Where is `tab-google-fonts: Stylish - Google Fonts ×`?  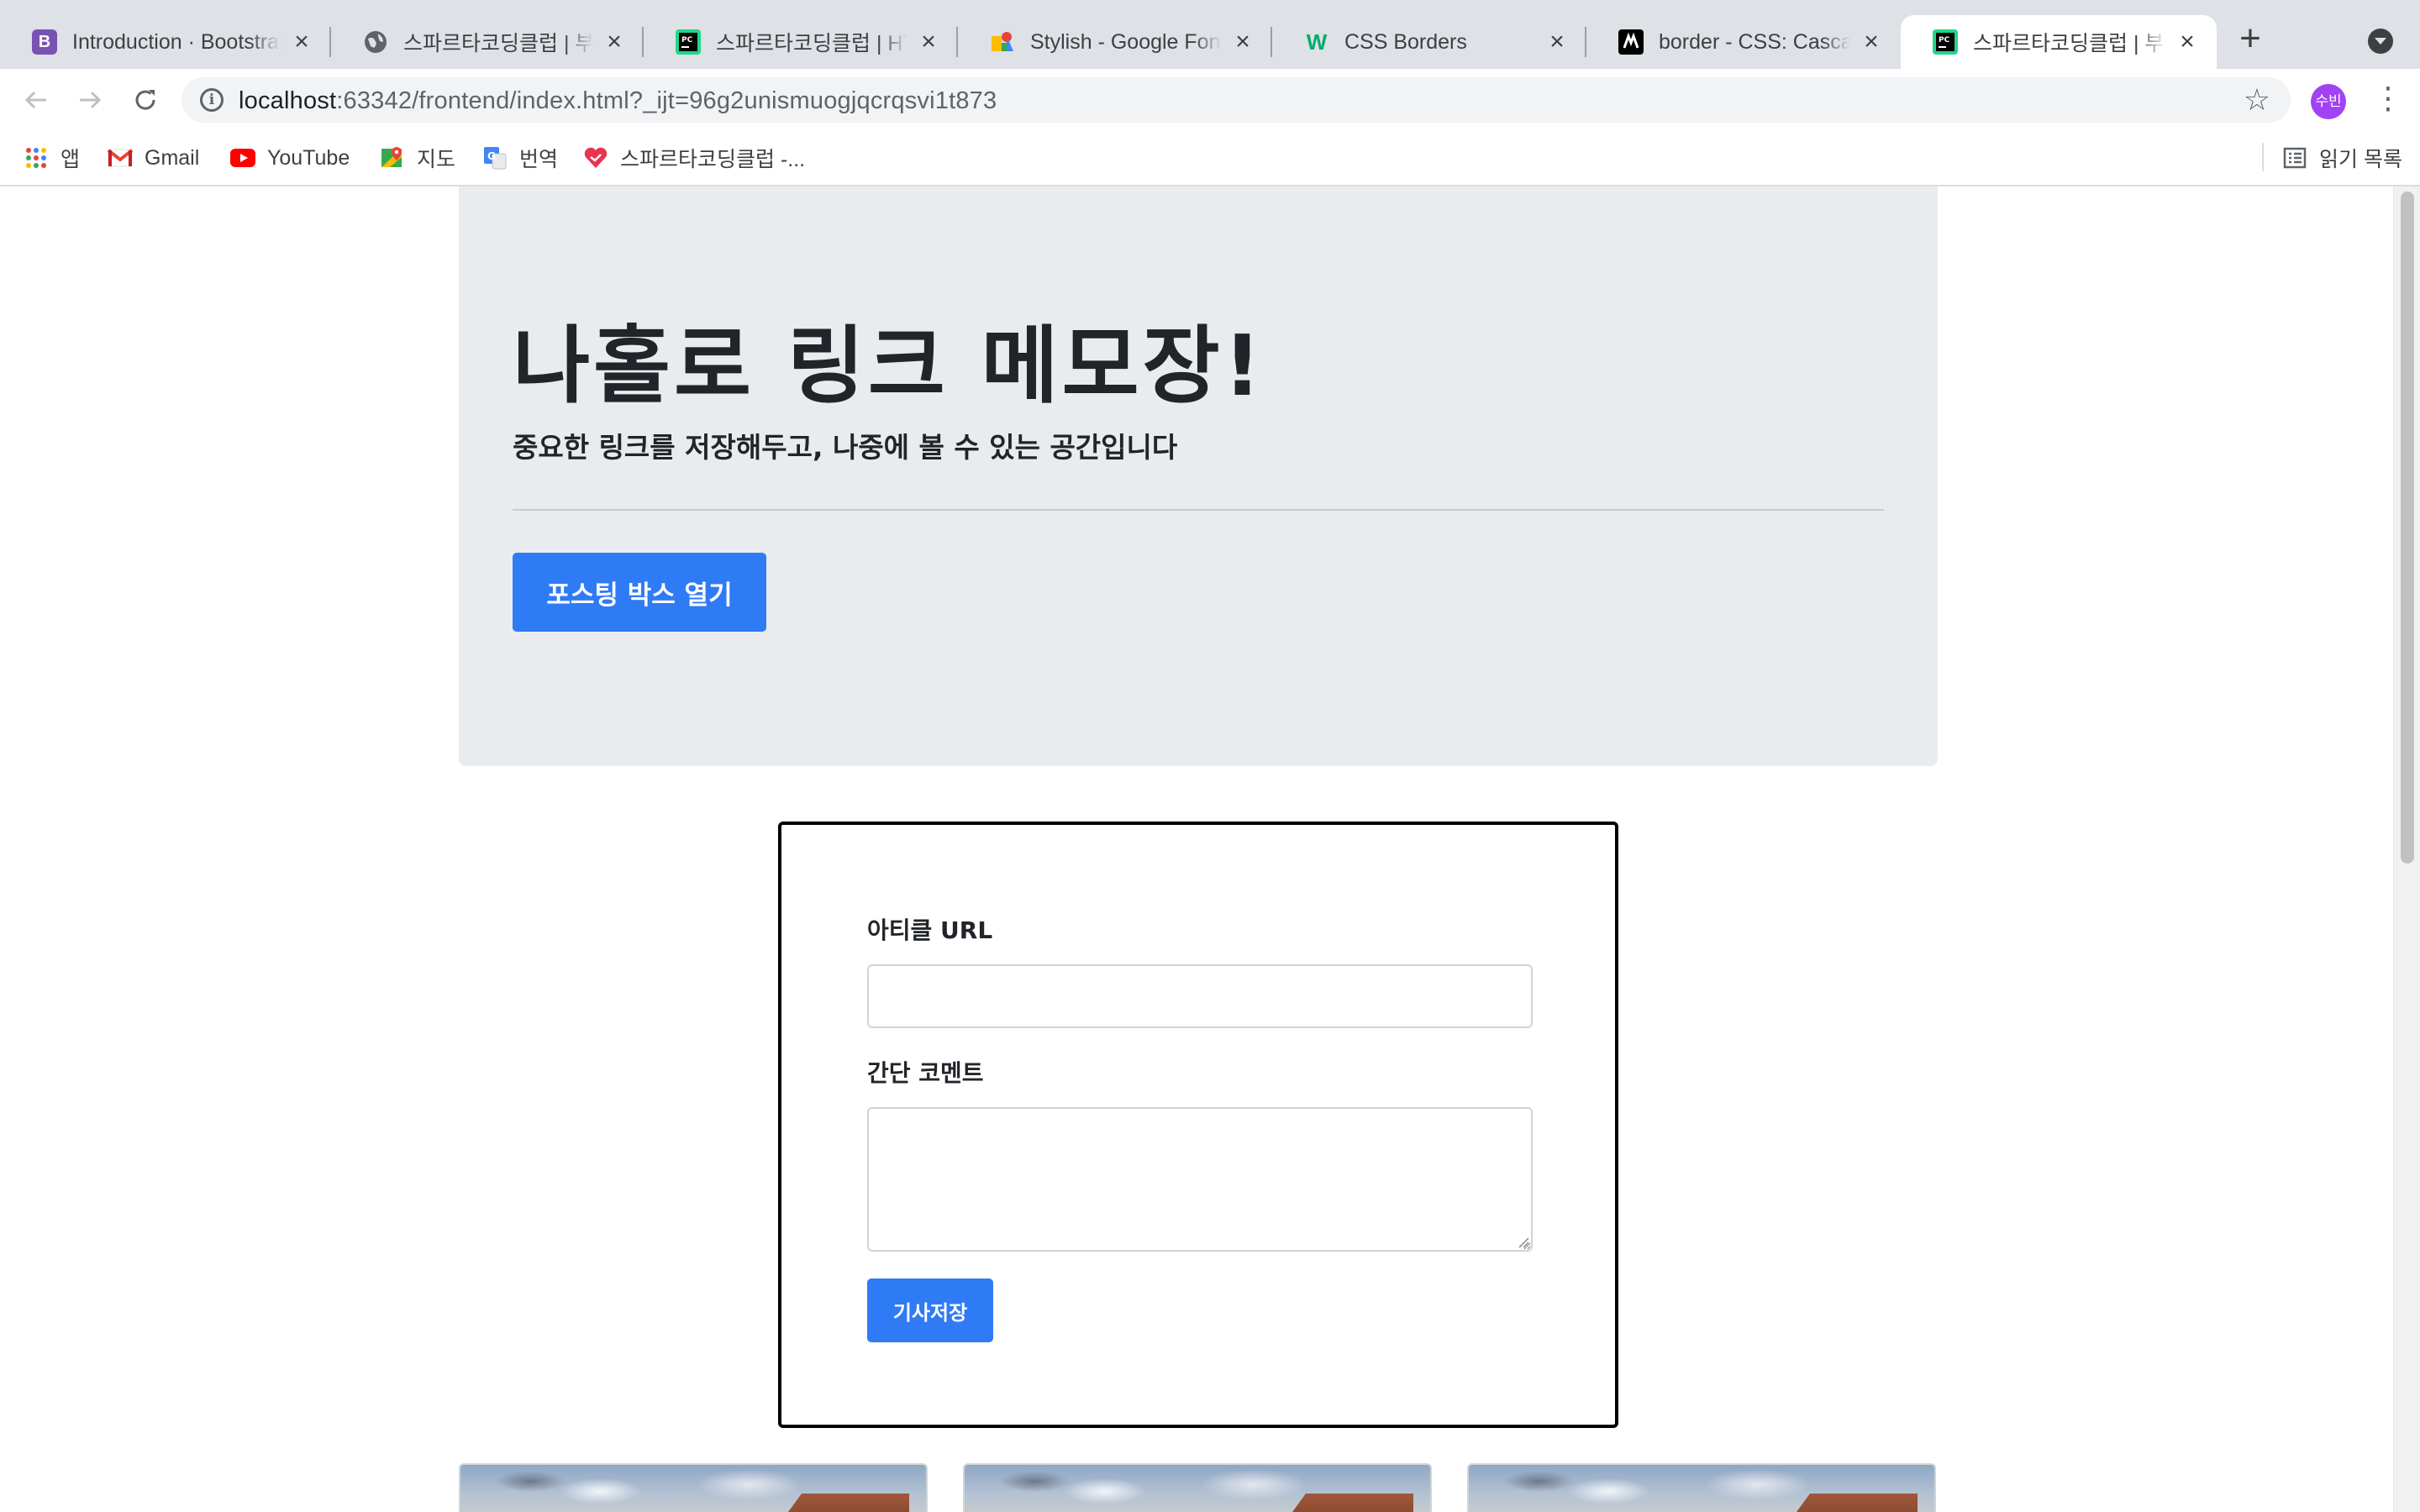
tab-google-fonts: Stylish - Google Fonts × is located at coordinates (1115, 42).